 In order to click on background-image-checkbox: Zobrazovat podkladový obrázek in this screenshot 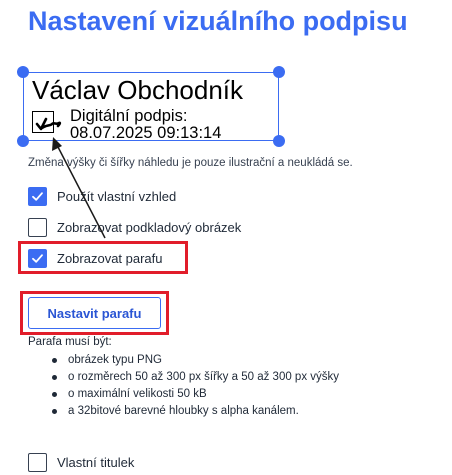, I will do `click(134, 227)`.